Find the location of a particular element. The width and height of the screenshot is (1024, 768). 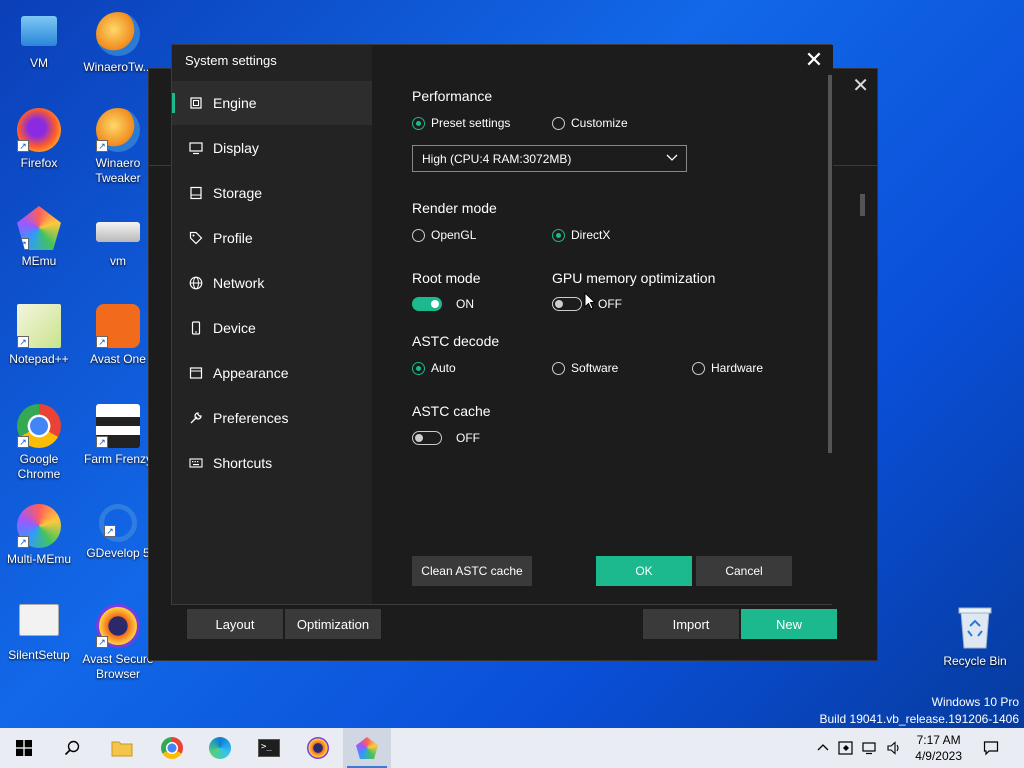

radio-selected-icon is located at coordinates (418, 368).